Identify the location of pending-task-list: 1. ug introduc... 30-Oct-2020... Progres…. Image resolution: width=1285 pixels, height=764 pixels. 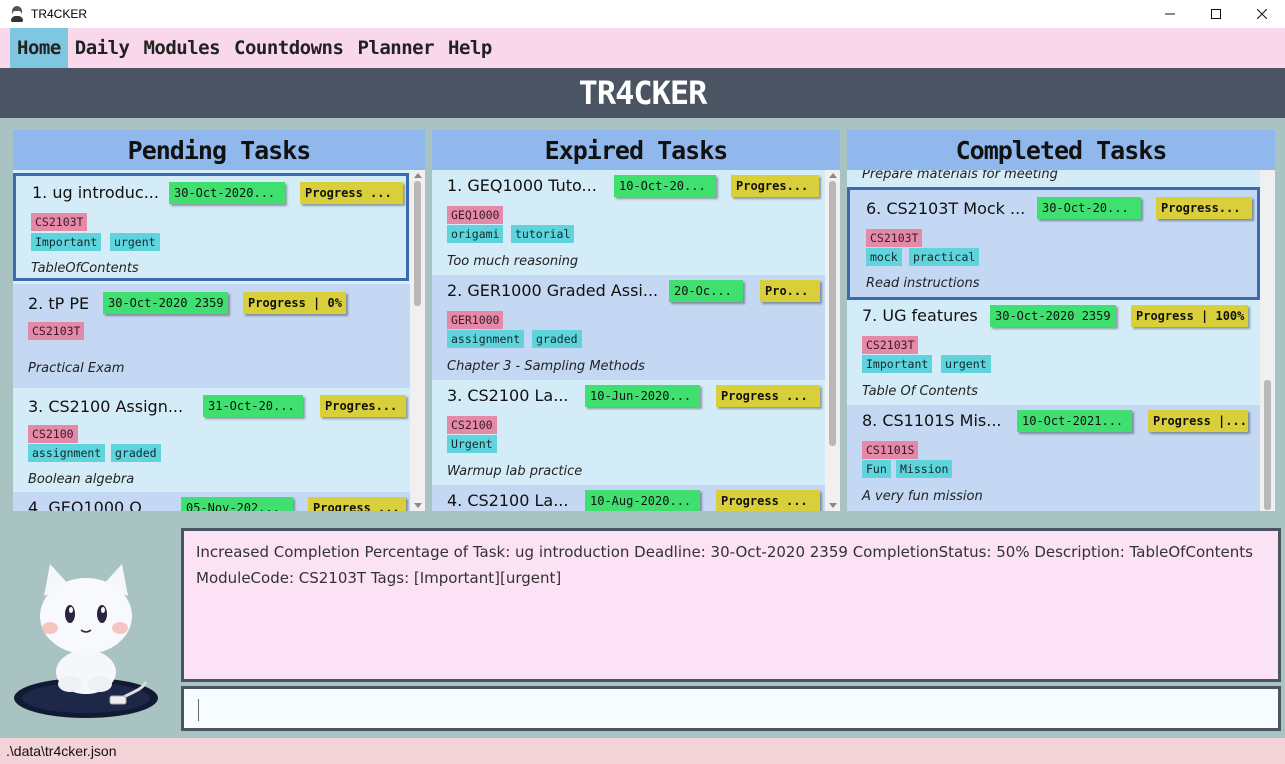
(219, 340).